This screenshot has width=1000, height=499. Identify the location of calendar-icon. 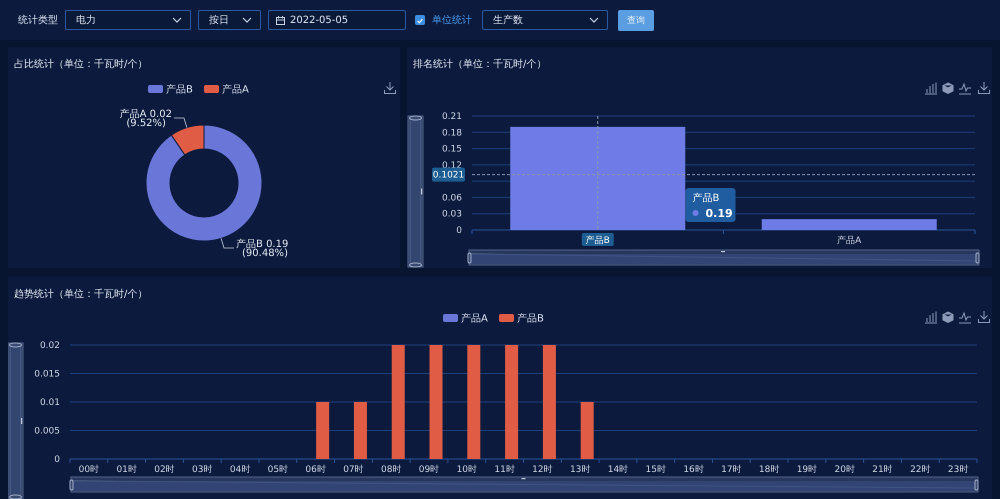
(280, 20).